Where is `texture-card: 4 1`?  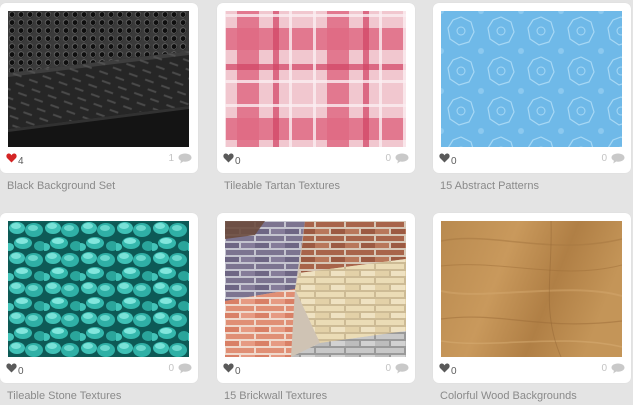 texture-card: 4 1 is located at coordinates (99, 88).